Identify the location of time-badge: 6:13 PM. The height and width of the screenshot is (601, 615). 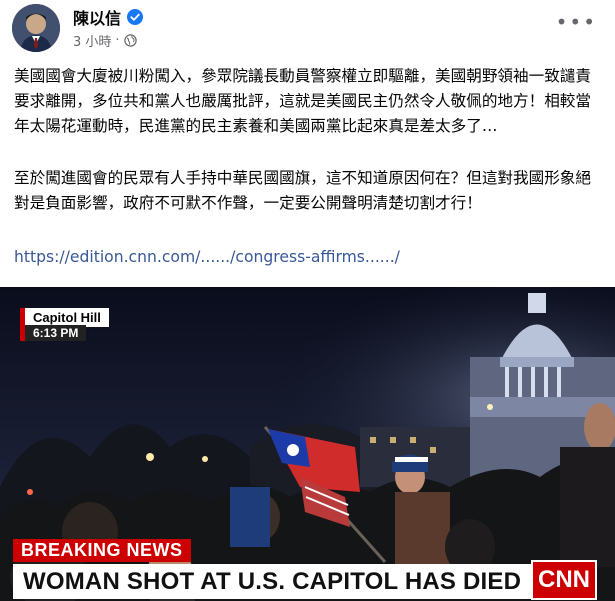
(53, 333).